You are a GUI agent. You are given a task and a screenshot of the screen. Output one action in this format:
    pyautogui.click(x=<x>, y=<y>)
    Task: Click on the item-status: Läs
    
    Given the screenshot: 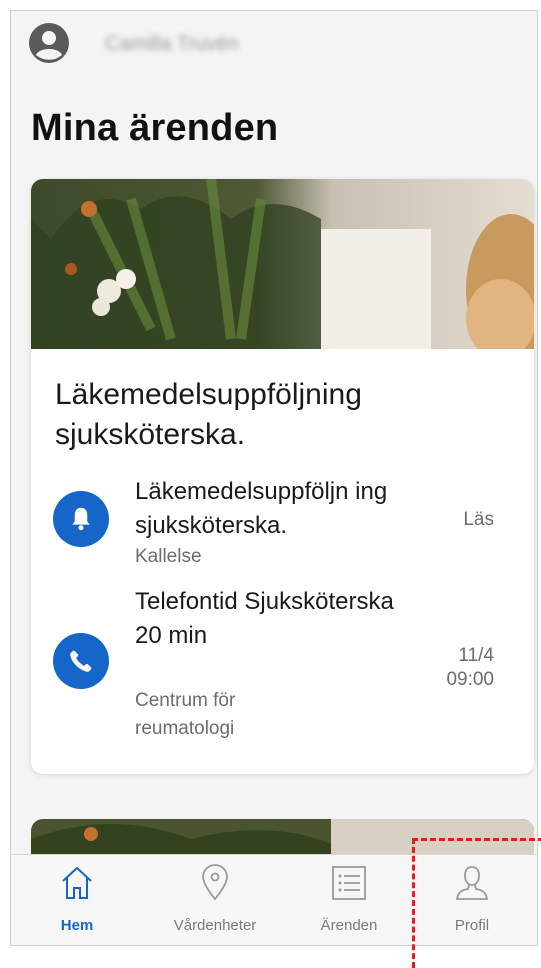 What is the action you would take?
    pyautogui.click(x=478, y=519)
    